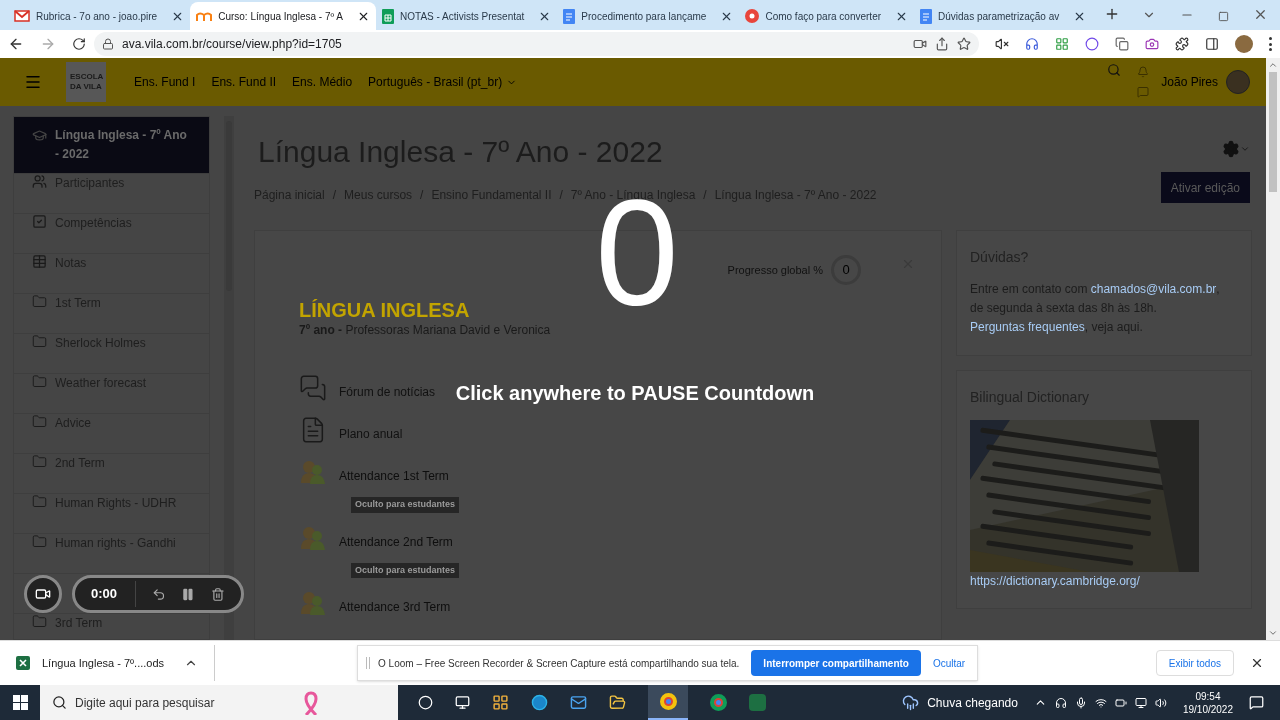 This screenshot has height=720, width=1280. I want to click on puzzle-icon, so click(1182, 44).